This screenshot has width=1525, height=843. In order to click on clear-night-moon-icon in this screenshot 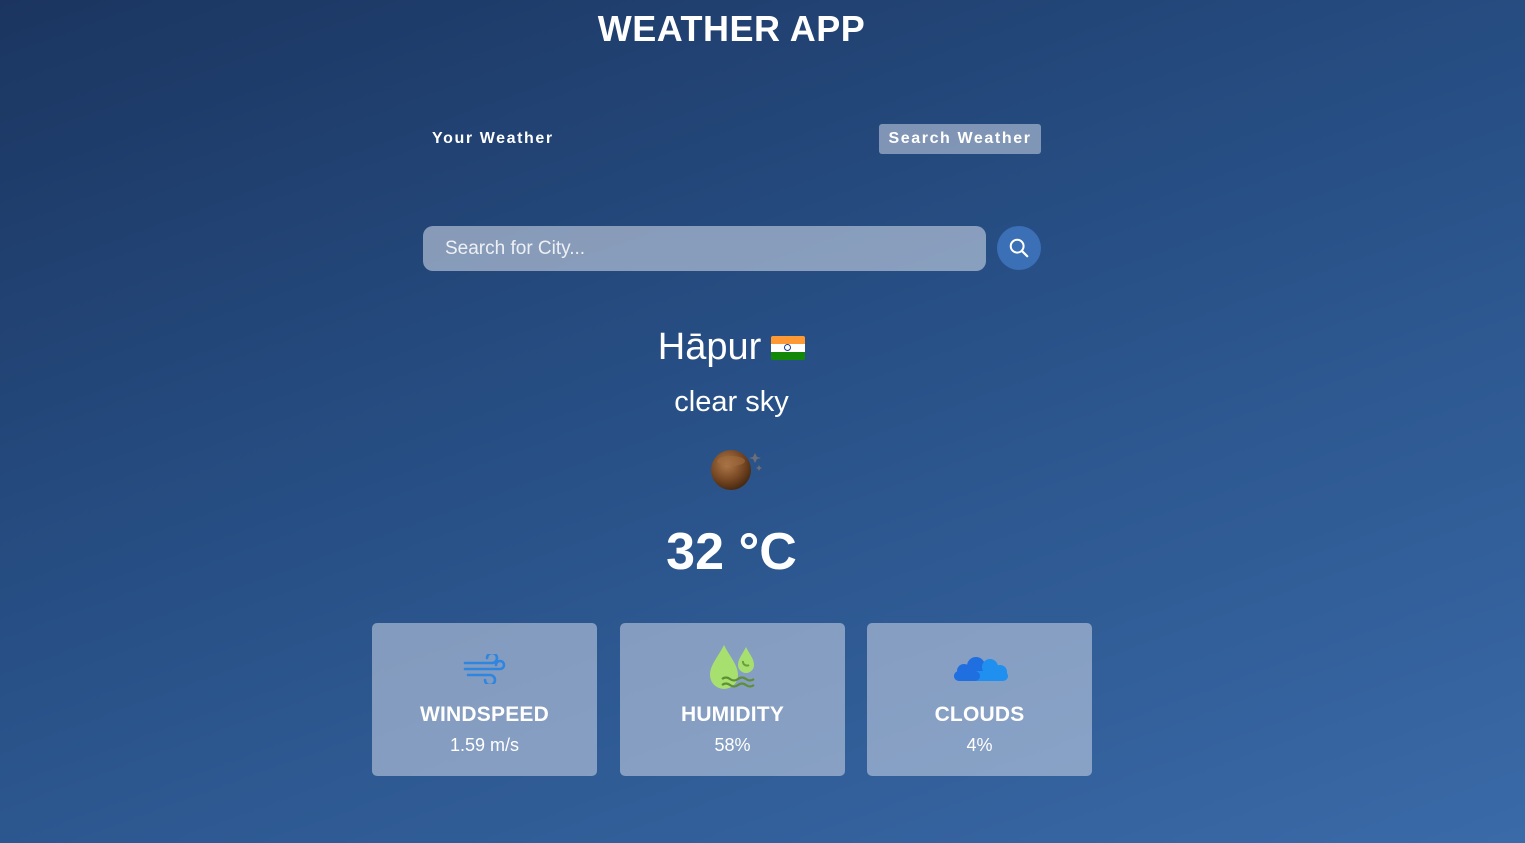, I will do `click(736, 470)`.